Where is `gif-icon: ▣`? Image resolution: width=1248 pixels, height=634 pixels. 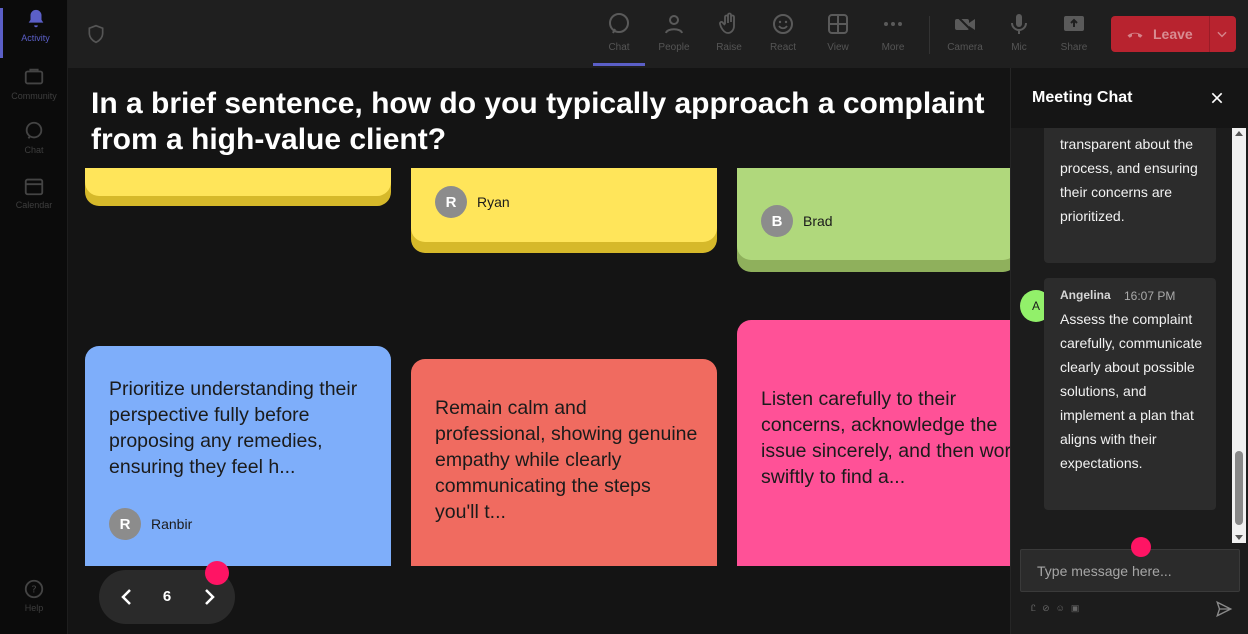 gif-icon: ▣ is located at coordinates (1075, 608).